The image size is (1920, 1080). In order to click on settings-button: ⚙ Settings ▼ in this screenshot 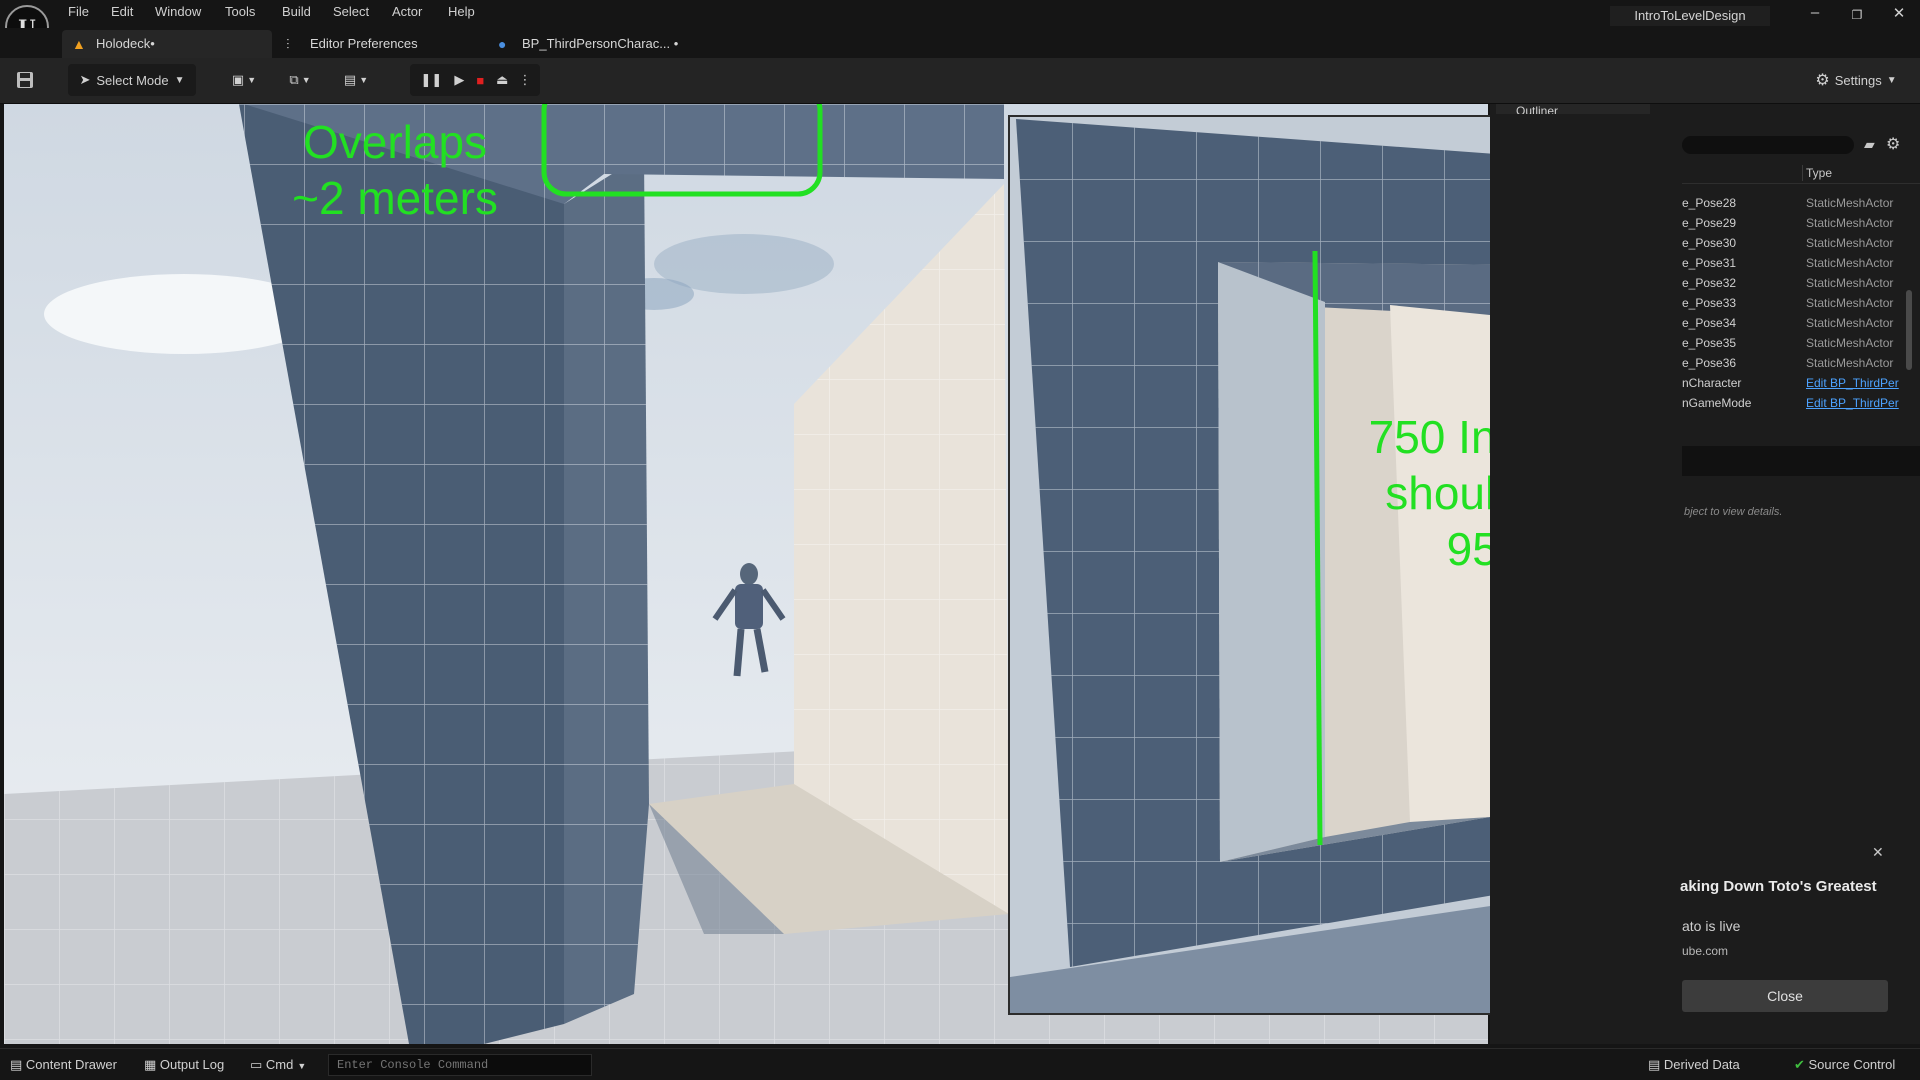, I will do `click(1856, 80)`.